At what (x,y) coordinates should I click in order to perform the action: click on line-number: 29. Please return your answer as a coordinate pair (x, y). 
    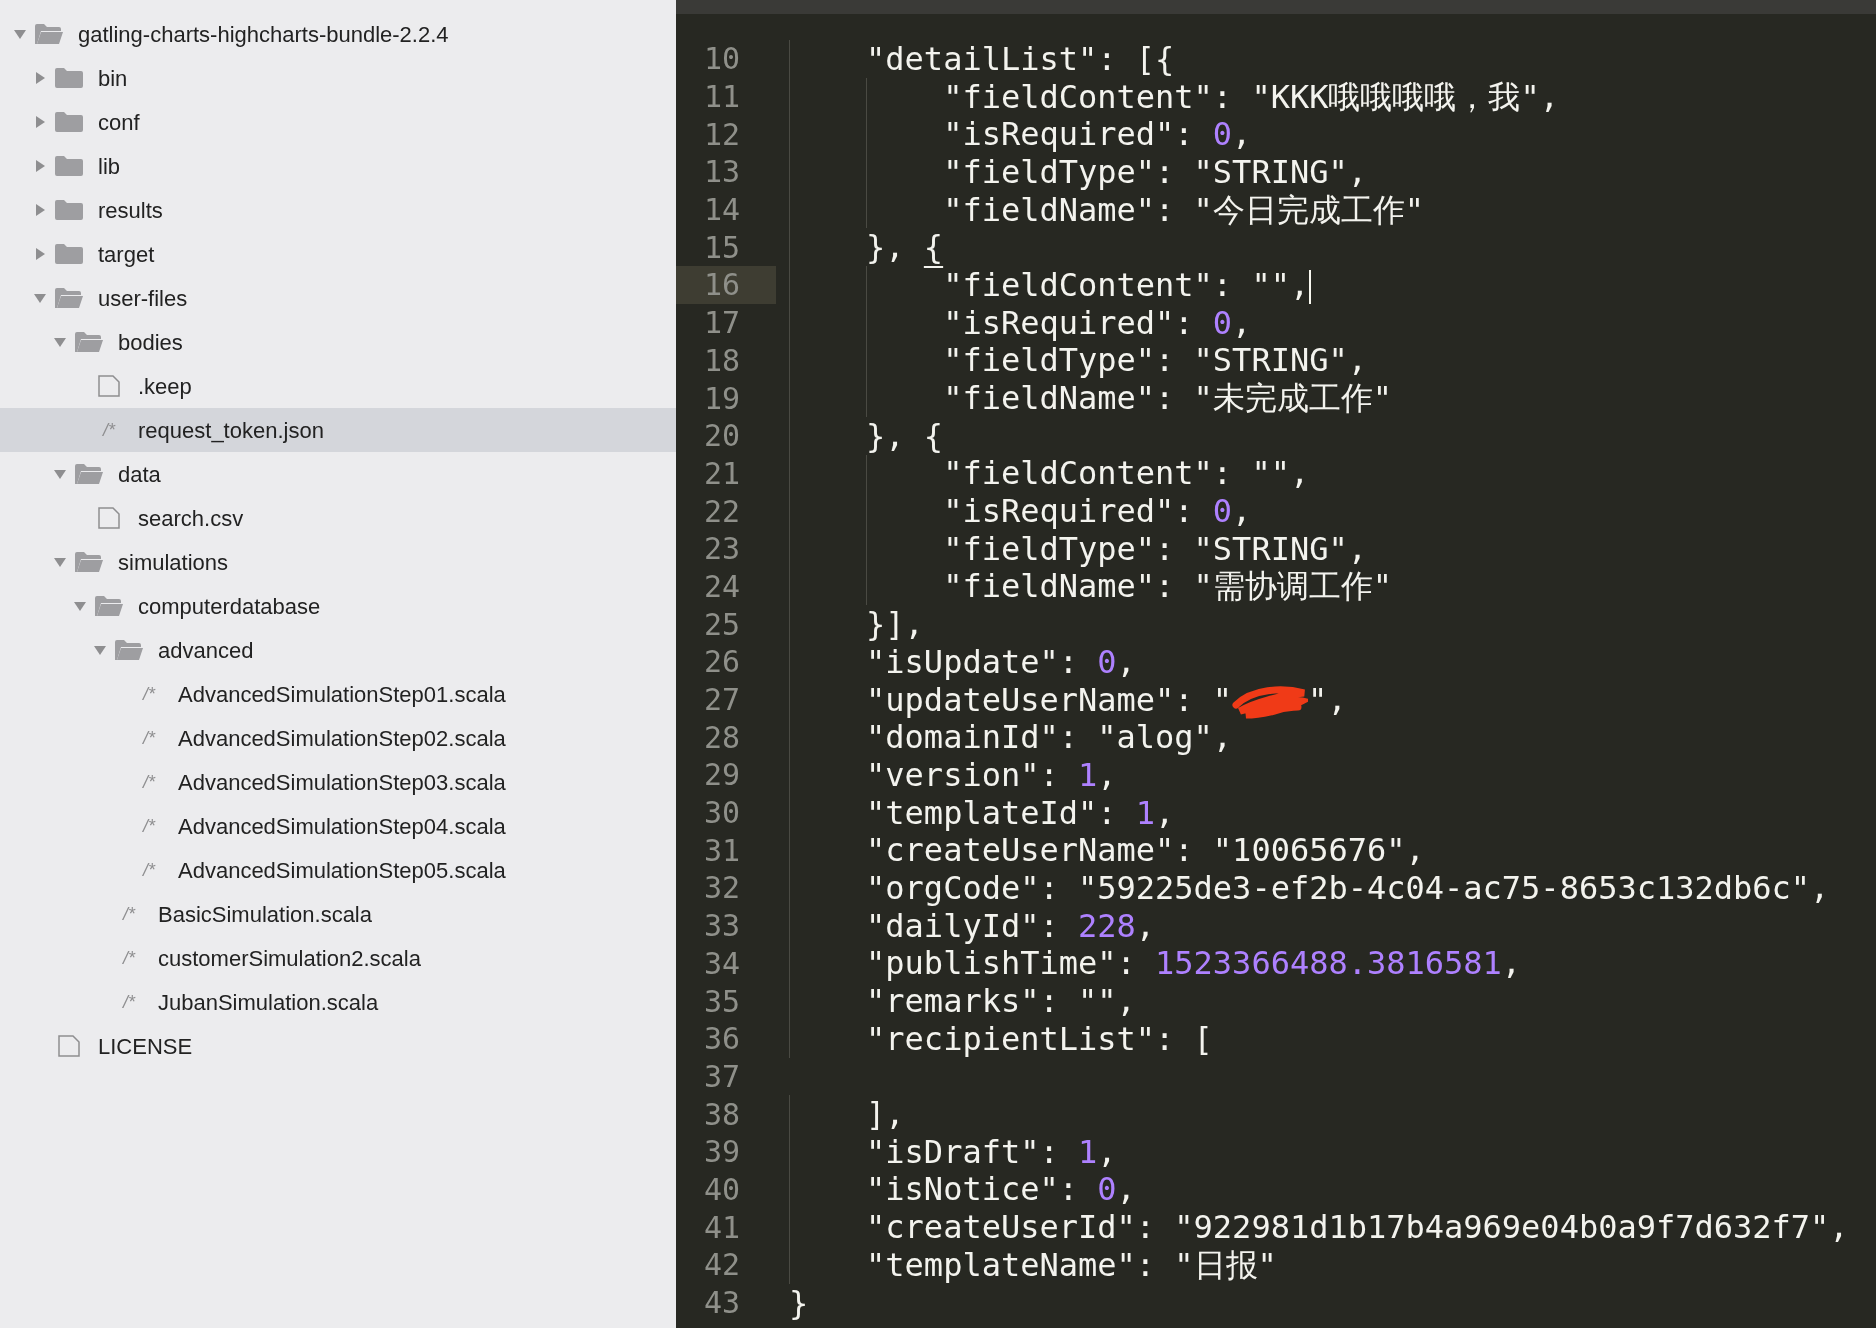
    Looking at the image, I should click on (721, 775).